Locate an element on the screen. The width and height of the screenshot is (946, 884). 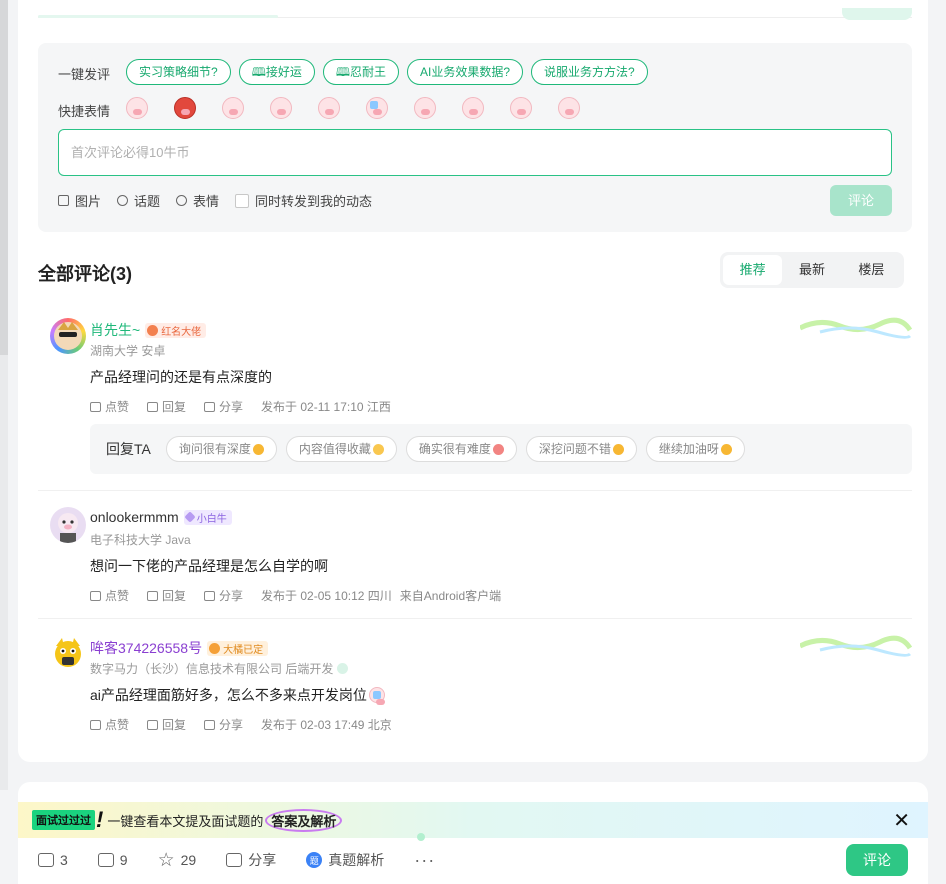
sparkle-emoji-icon is located at coordinates (378, 449).